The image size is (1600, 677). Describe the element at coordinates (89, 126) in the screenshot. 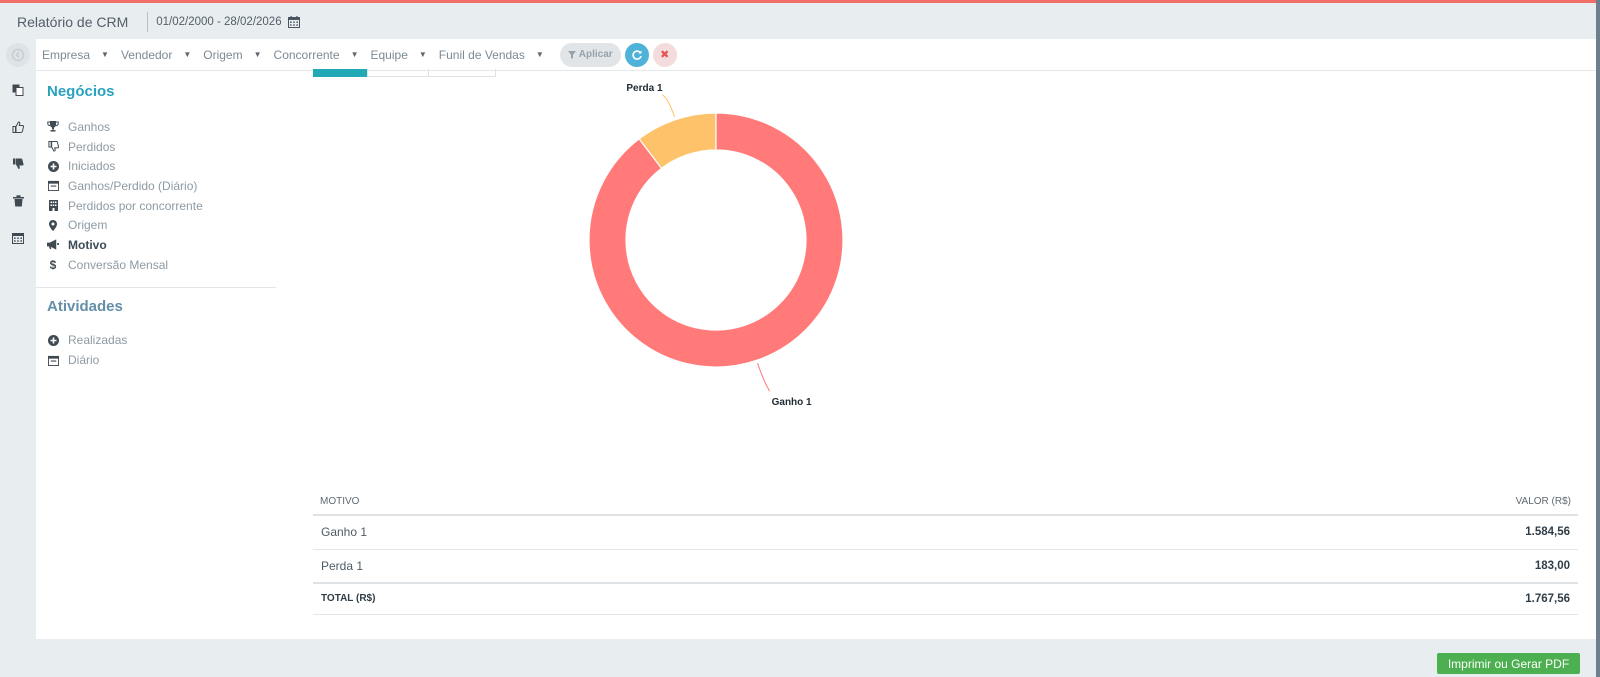

I see `sidebar-item-label: Ganhos` at that location.